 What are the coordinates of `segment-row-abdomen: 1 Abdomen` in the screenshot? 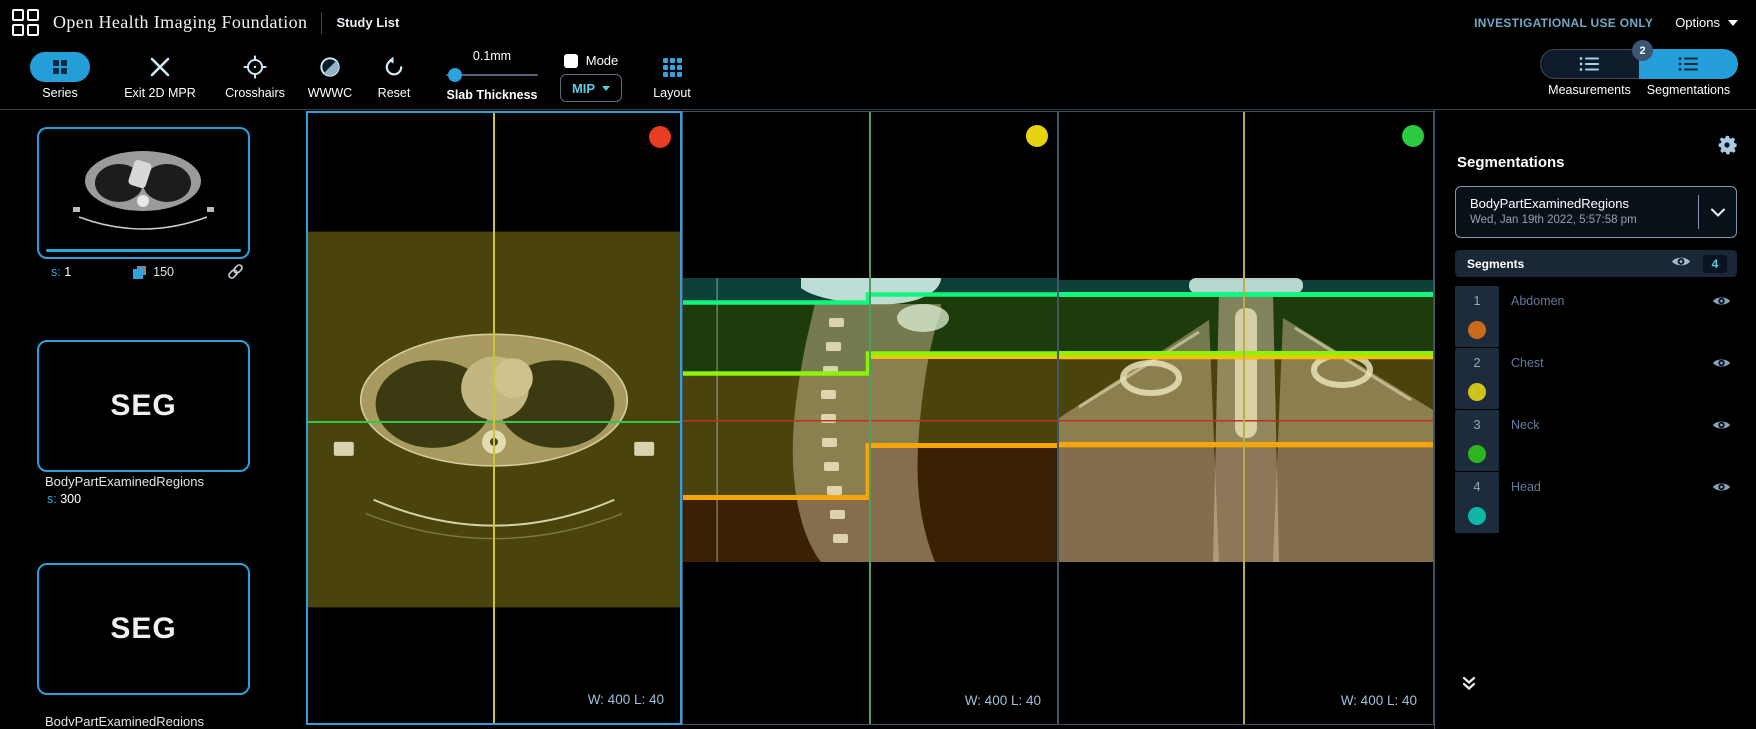 It's located at (1596, 316).